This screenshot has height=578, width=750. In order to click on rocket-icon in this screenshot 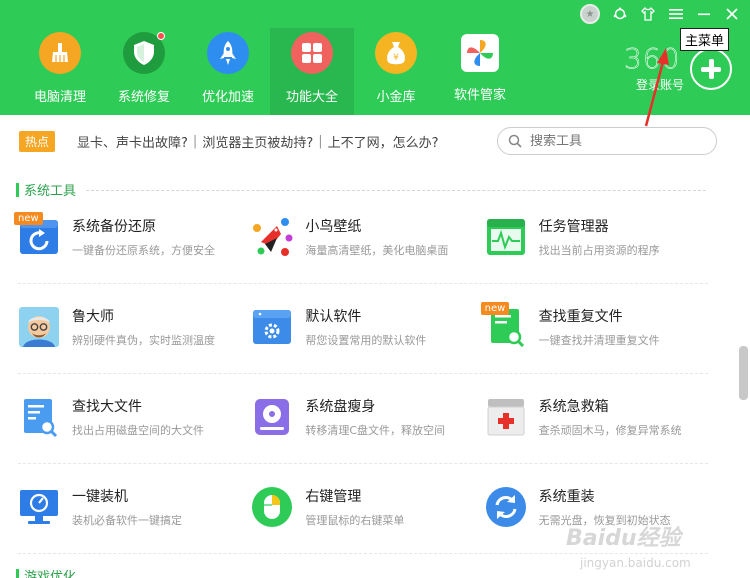, I will do `click(228, 53)`.